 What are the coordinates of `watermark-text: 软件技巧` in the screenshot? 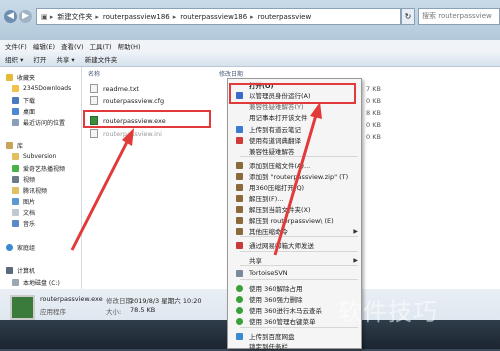 It's located at (388, 312).